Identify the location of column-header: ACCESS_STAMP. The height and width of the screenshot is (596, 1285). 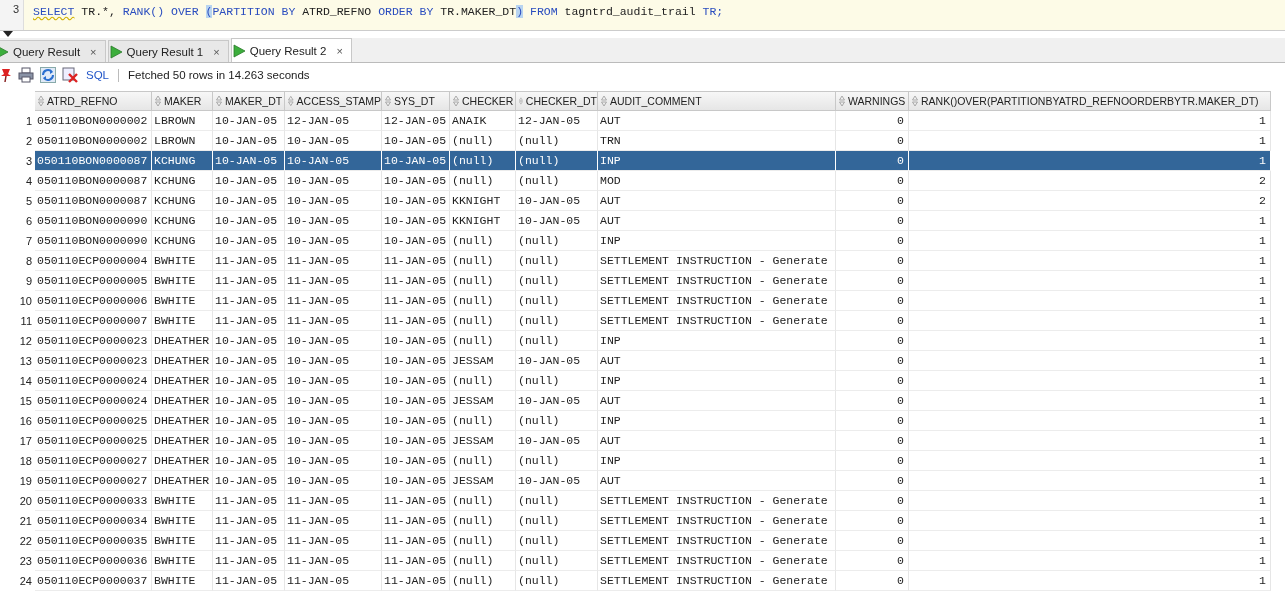
(333, 101).